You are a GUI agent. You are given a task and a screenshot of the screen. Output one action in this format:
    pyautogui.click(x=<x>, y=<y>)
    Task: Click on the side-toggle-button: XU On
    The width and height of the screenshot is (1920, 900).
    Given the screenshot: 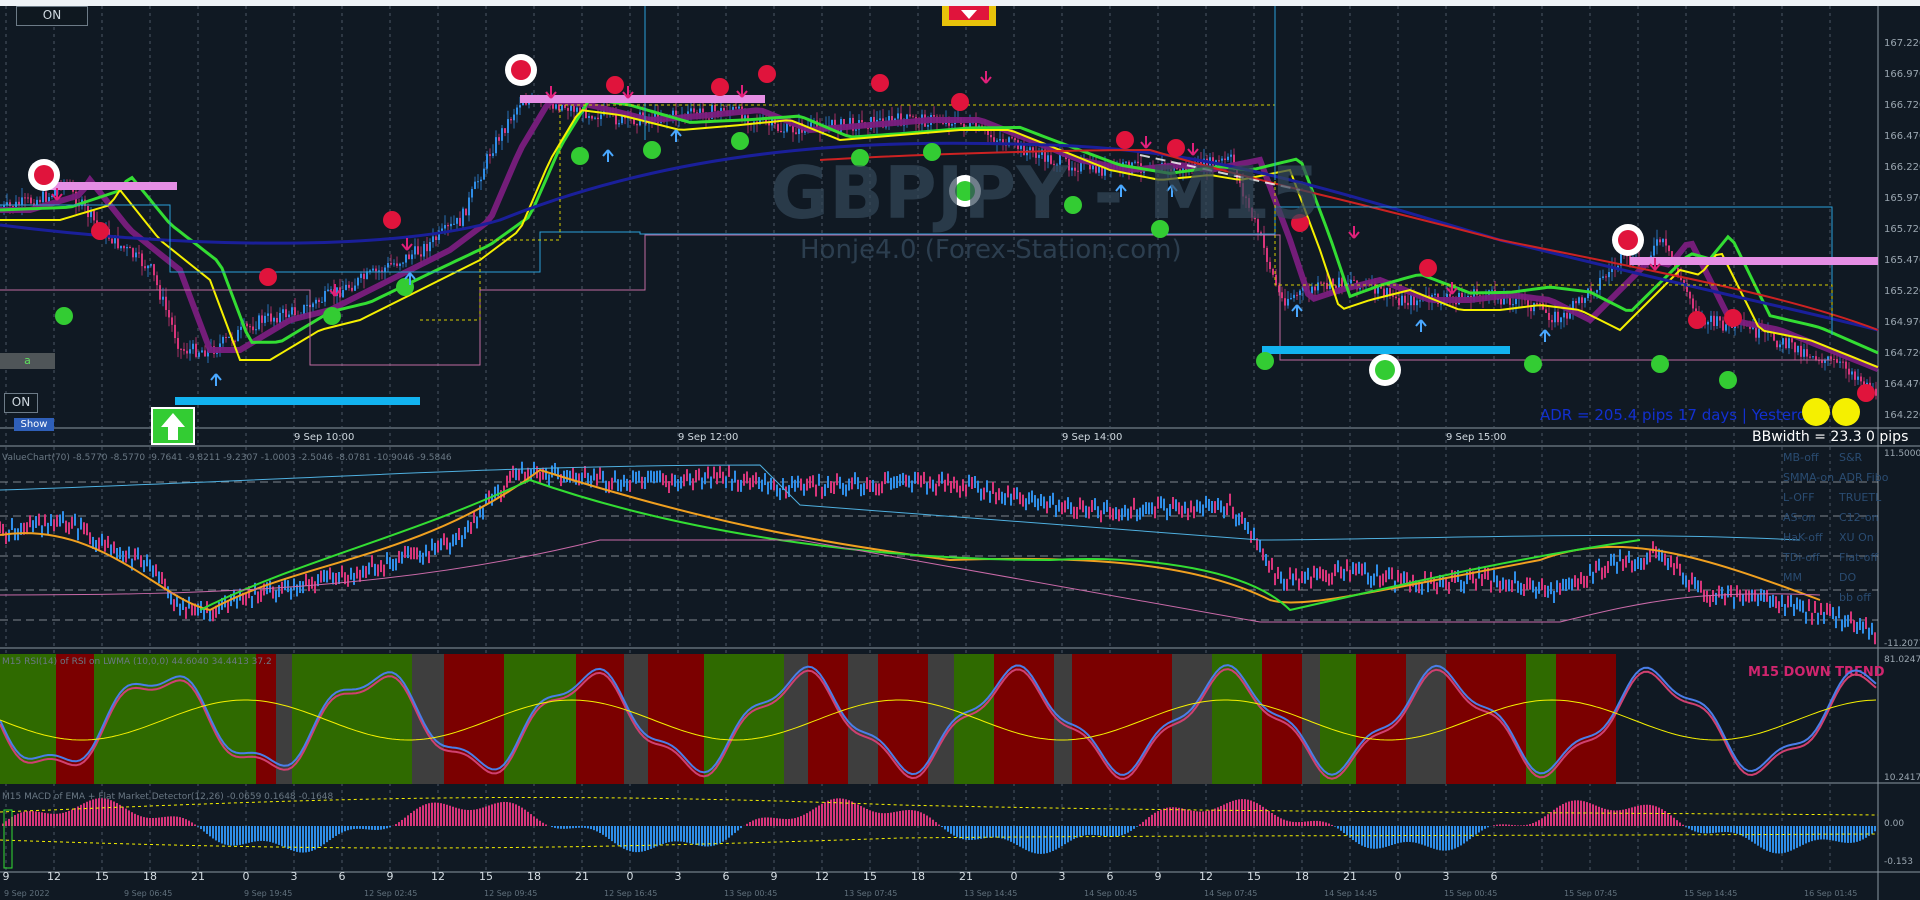 What is the action you would take?
    pyautogui.click(x=1856, y=537)
    